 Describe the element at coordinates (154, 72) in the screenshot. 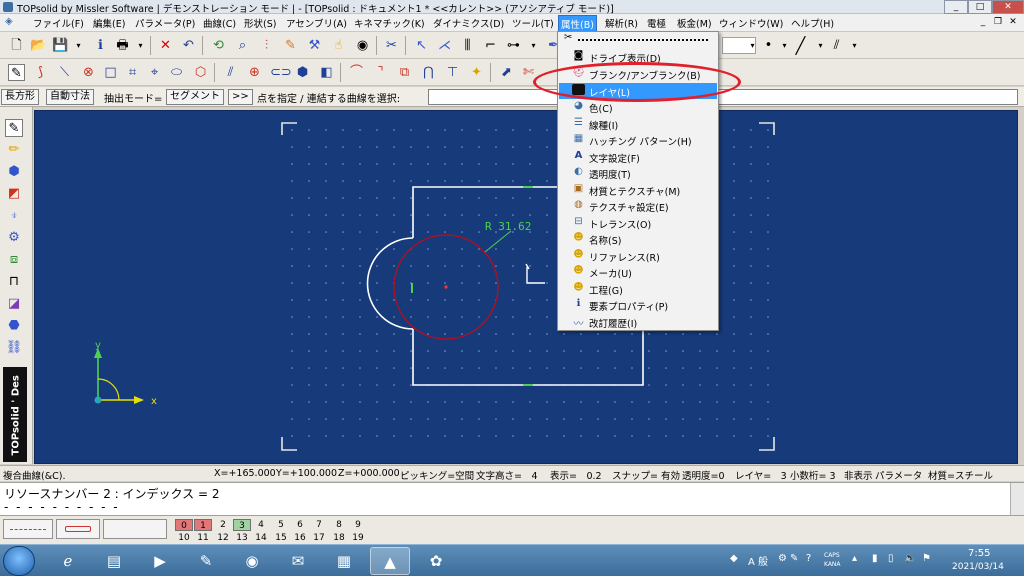

I see `construction-icon: ⌖` at that location.